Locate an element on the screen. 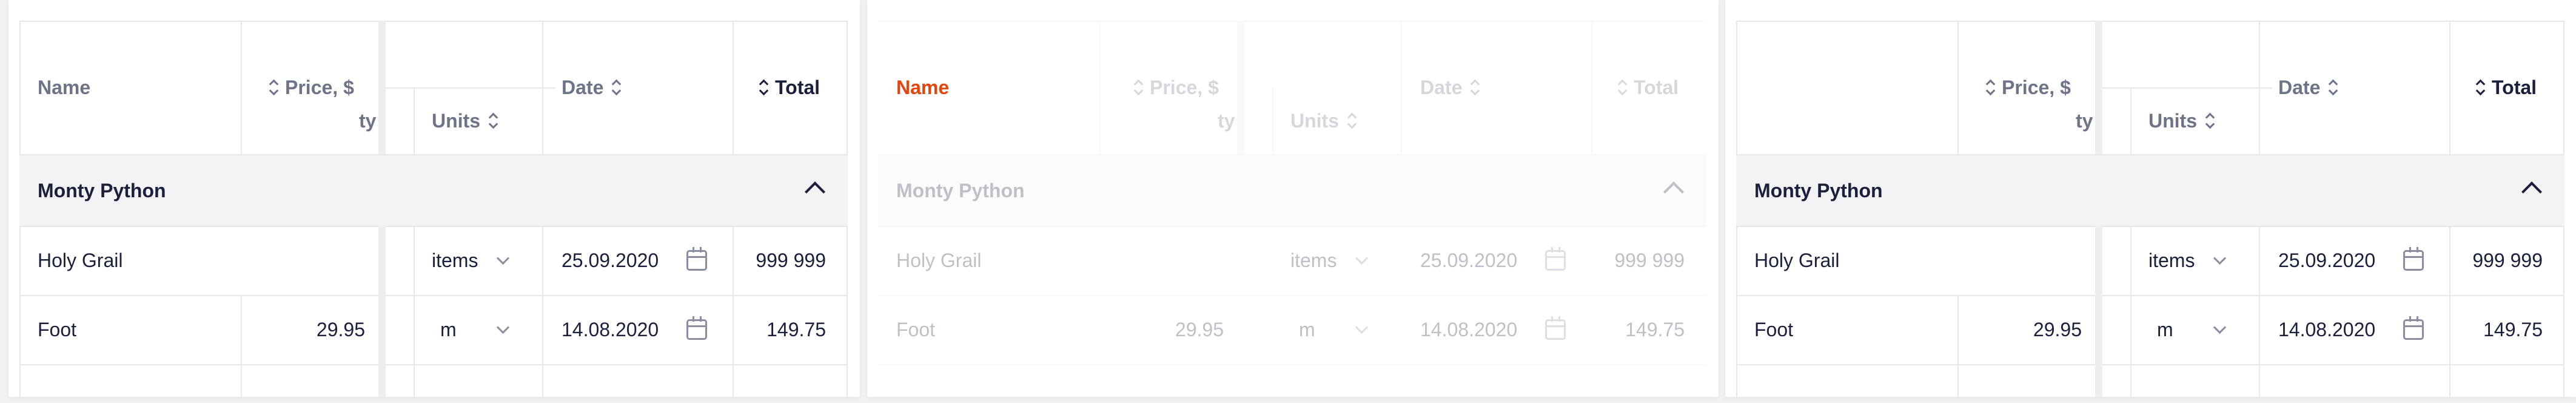  column-header-name: Name is located at coordinates (64, 88).